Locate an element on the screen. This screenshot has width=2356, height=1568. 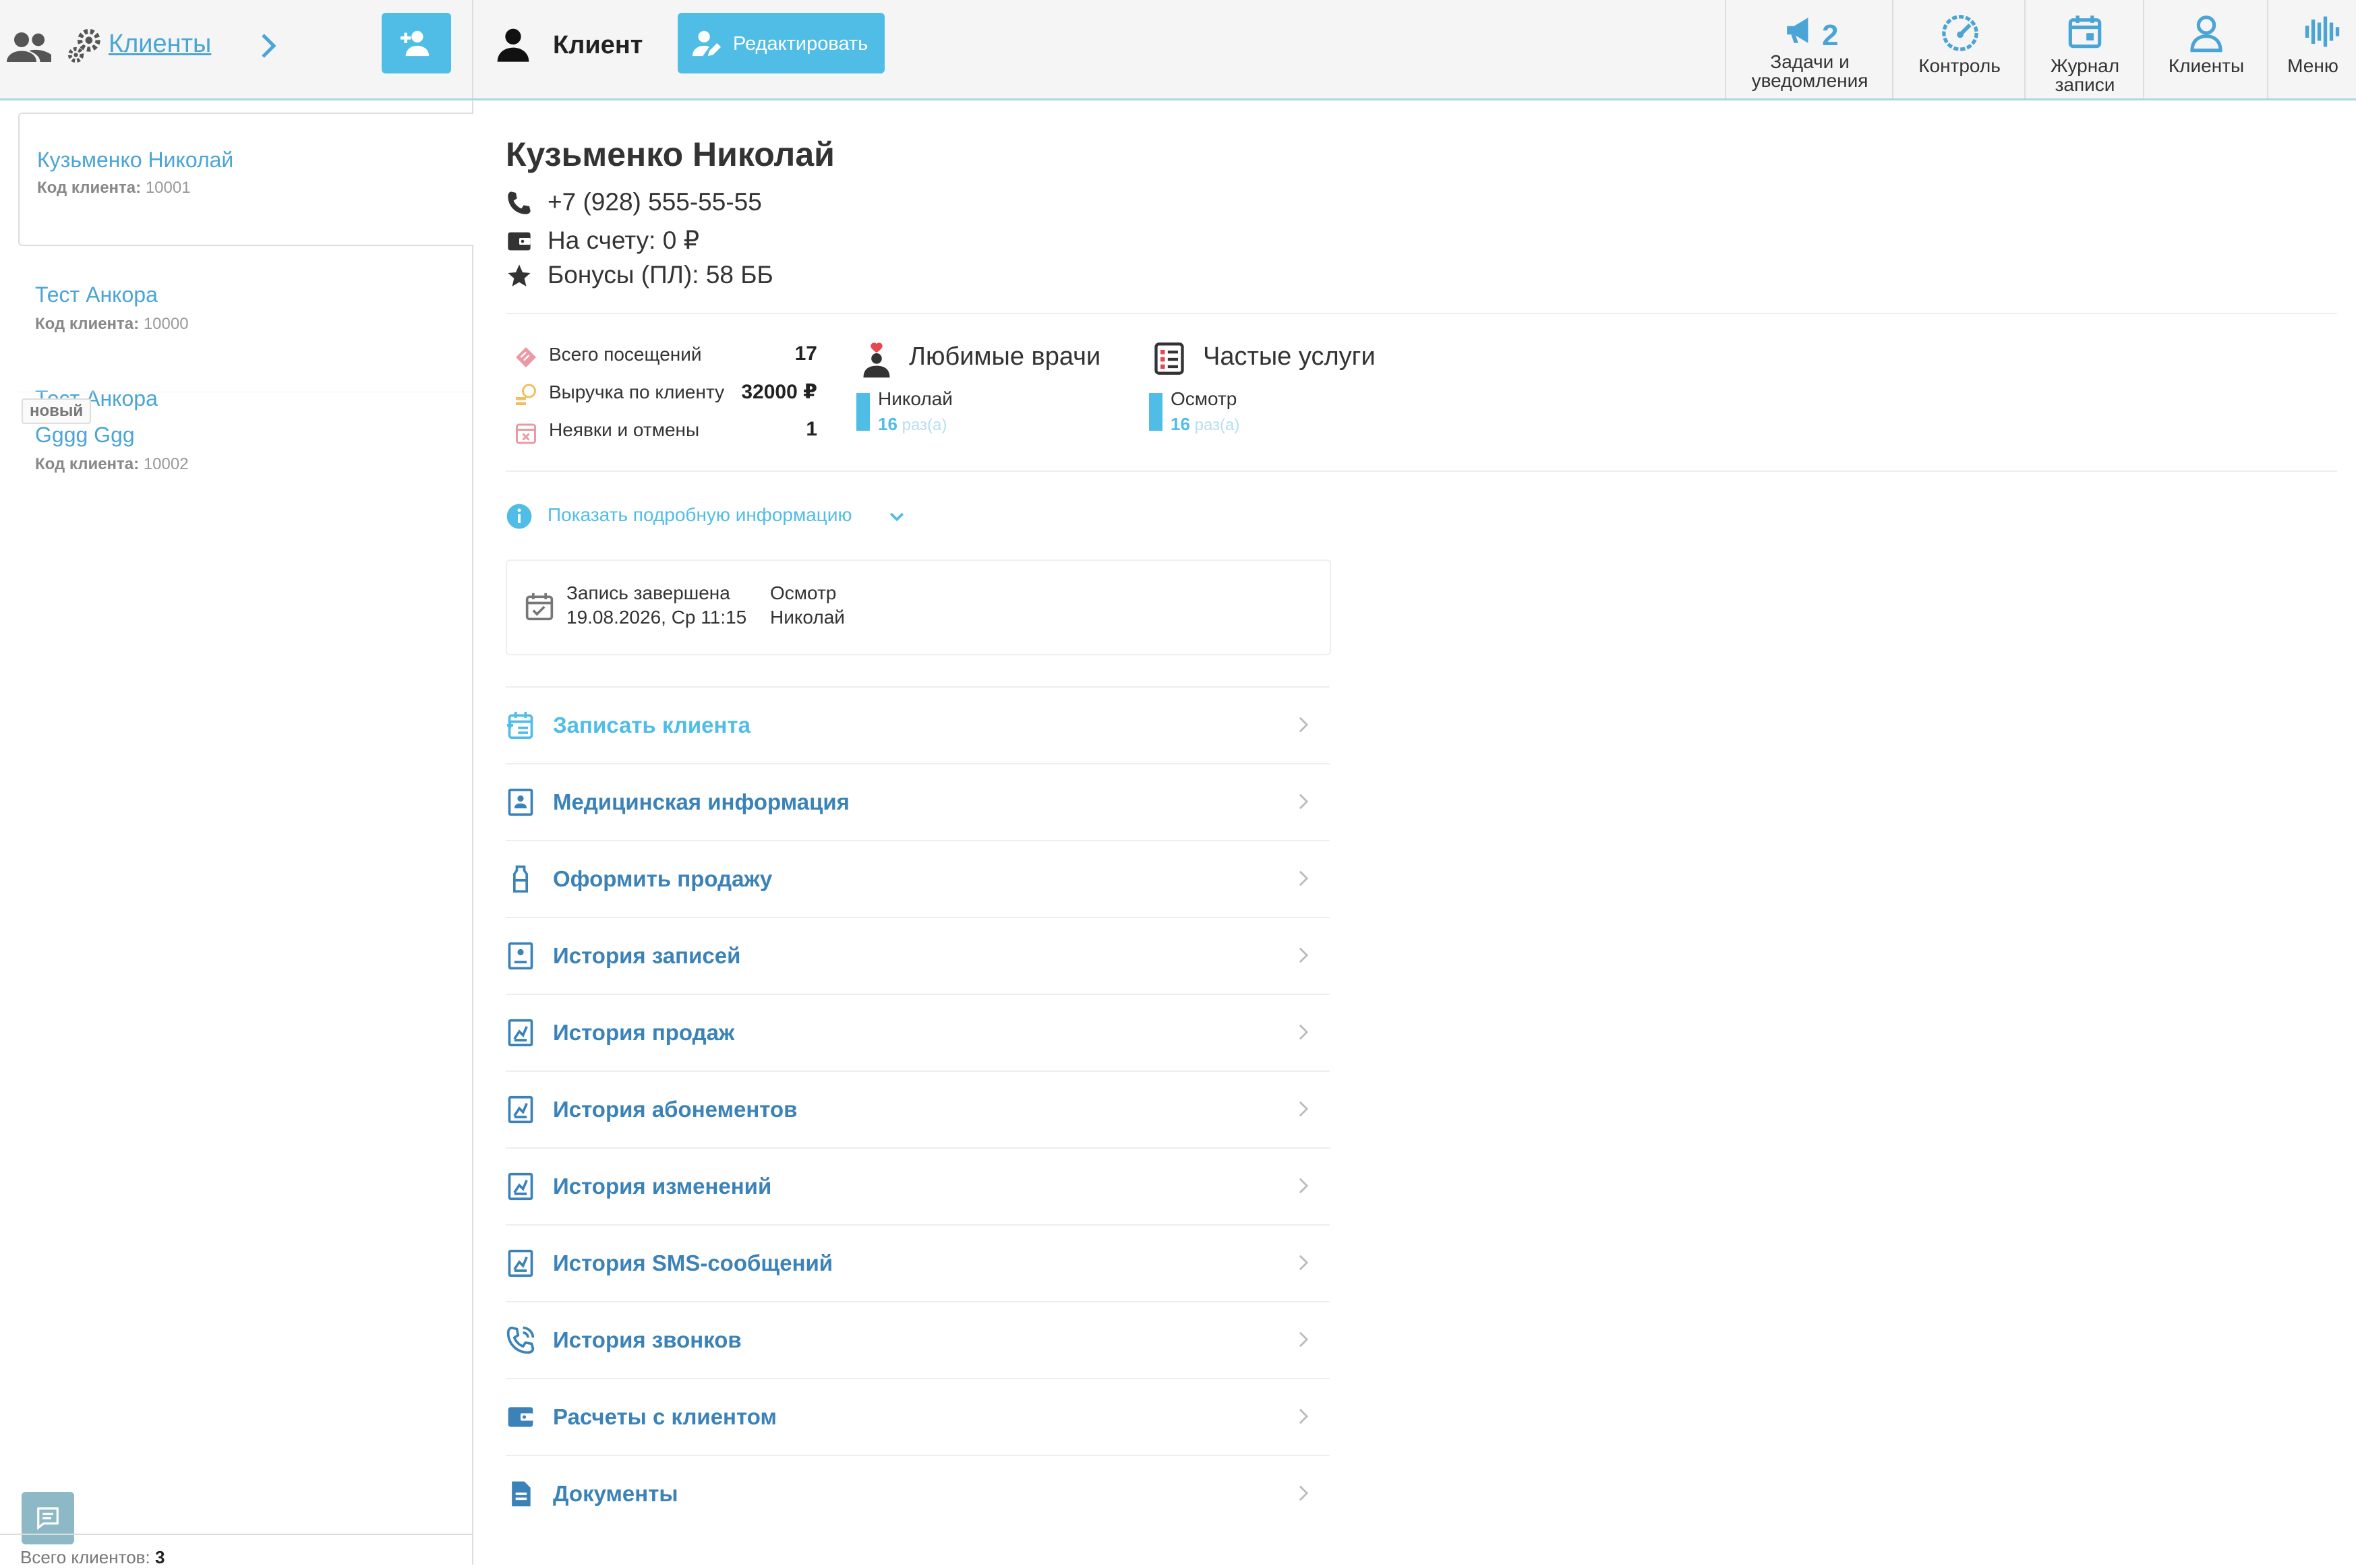
document-icon is located at coordinates (521, 1494).